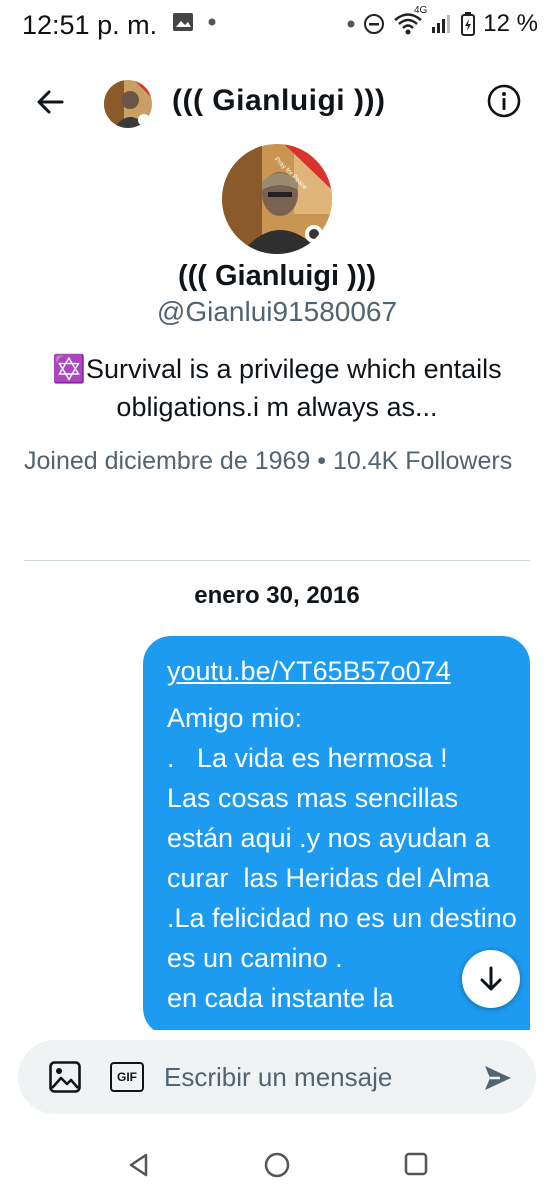 The width and height of the screenshot is (554, 1200). Describe the element at coordinates (468, 24) in the screenshot. I see `battery-icon` at that location.